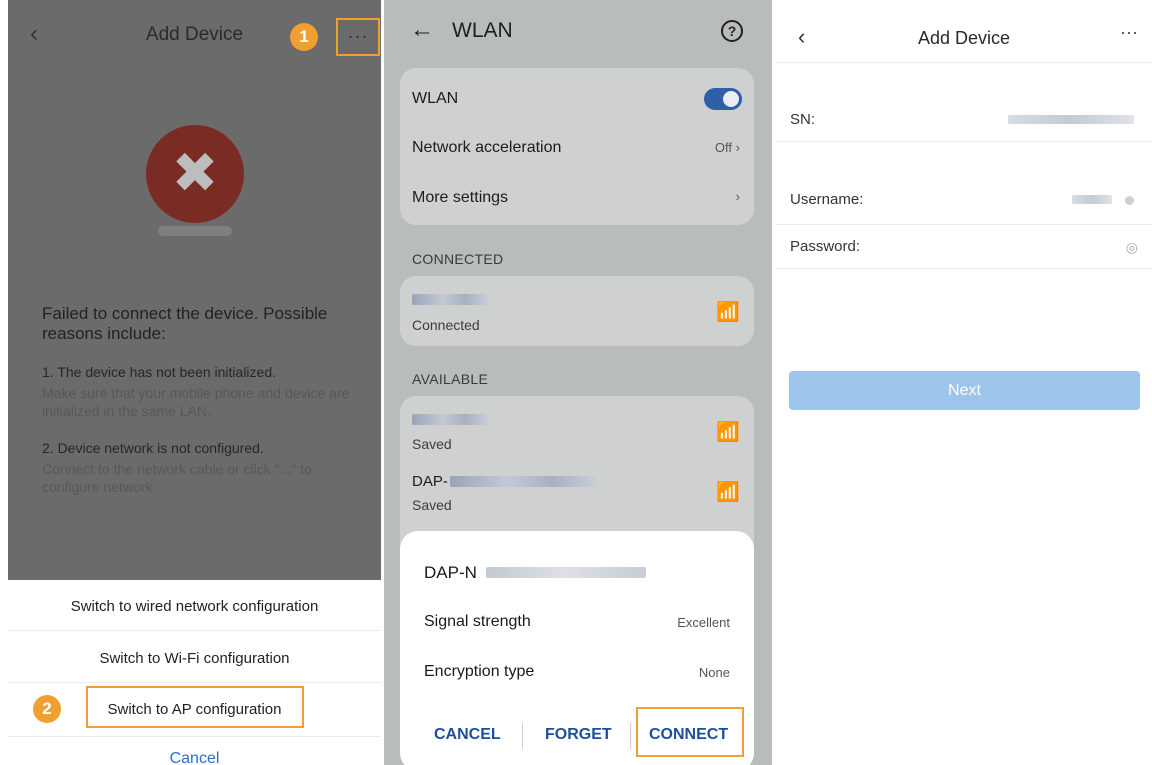 This screenshot has height=765, width=1152. What do you see at coordinates (827, 199) in the screenshot?
I see `username-label: Username:` at bounding box center [827, 199].